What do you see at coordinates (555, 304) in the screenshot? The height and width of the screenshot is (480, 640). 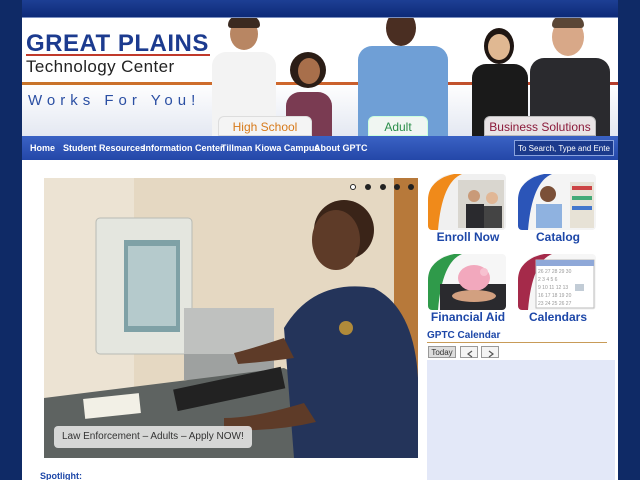 I see `svg-text: 23 24 25 26 27` at bounding box center [555, 304].